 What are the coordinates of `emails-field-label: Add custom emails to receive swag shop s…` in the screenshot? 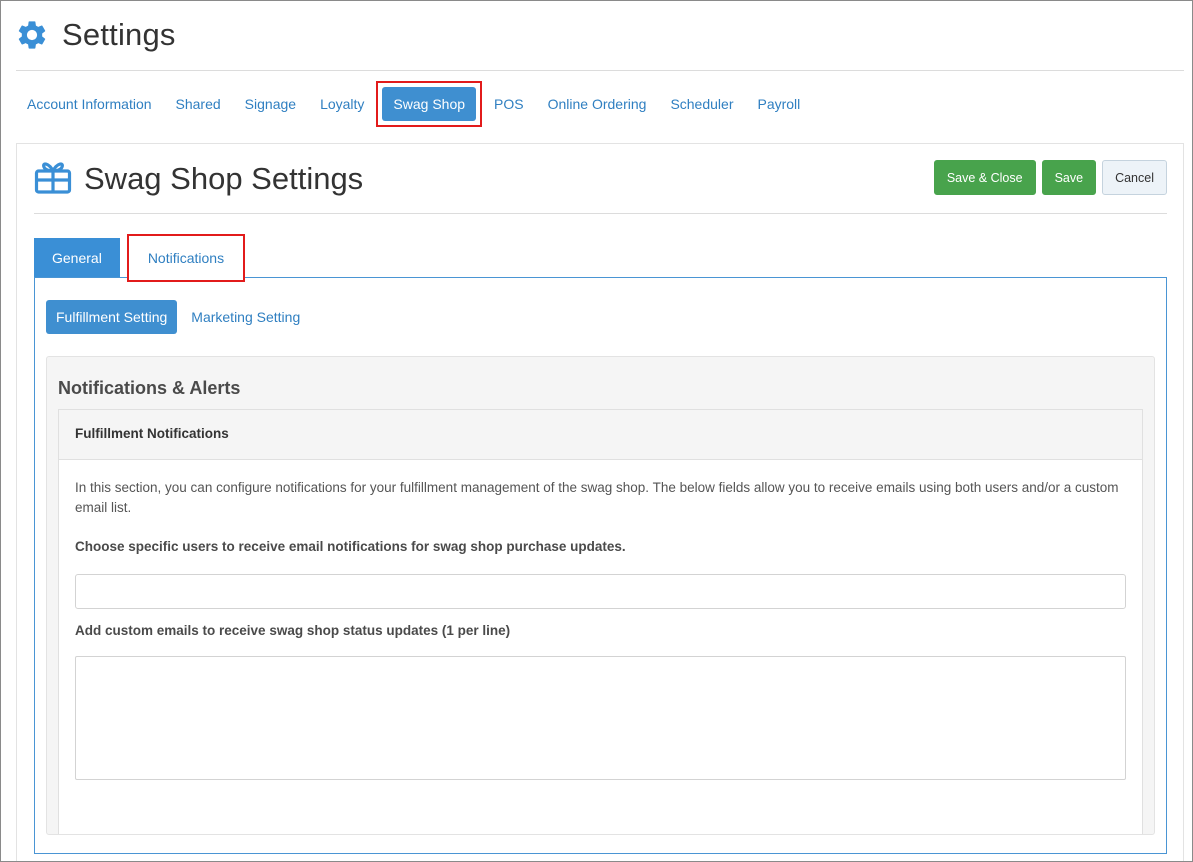 It's located at (293, 630).